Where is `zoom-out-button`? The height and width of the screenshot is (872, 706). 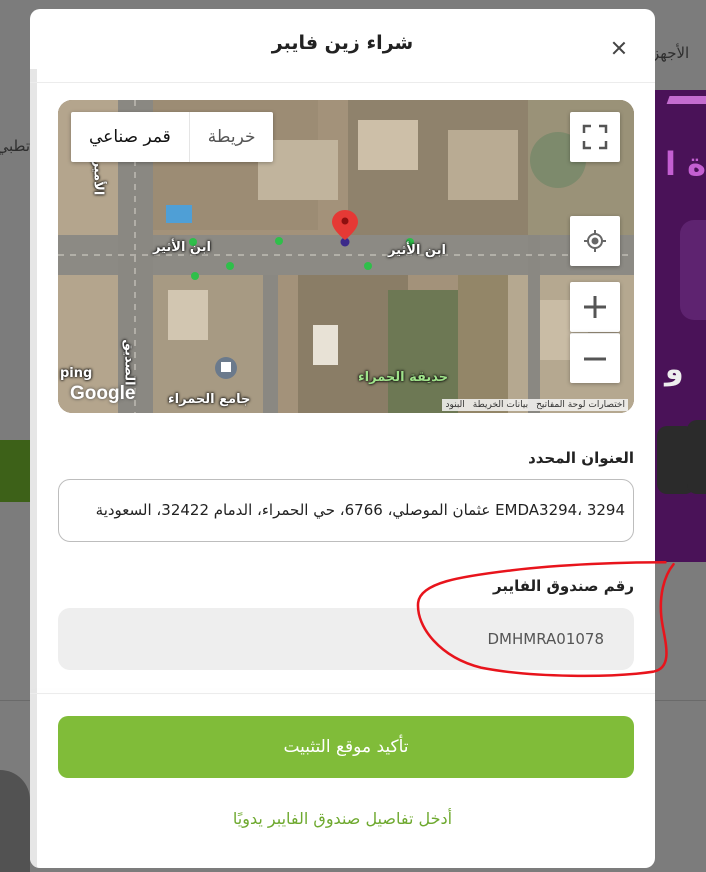 zoom-out-button is located at coordinates (595, 358).